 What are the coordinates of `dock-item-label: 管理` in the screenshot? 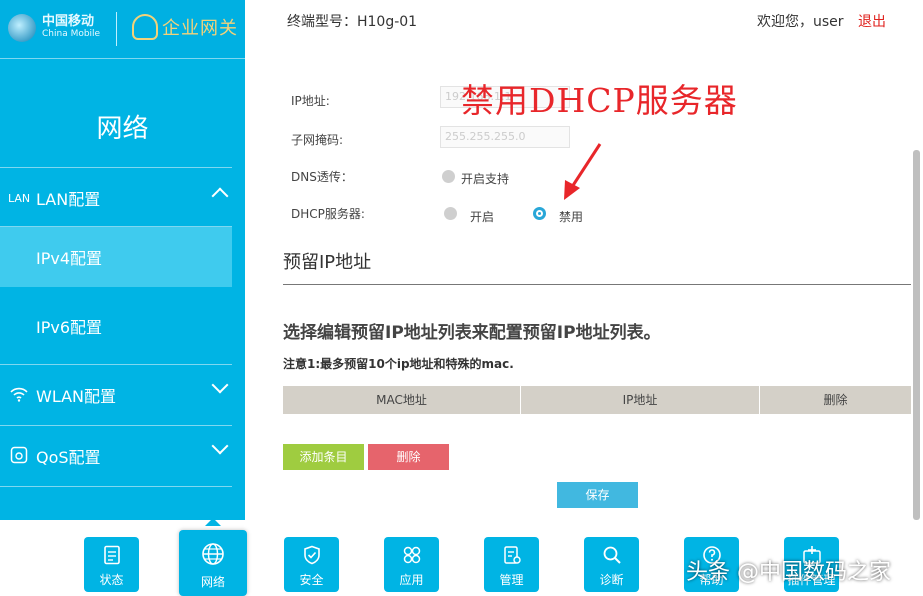 It's located at (511, 580).